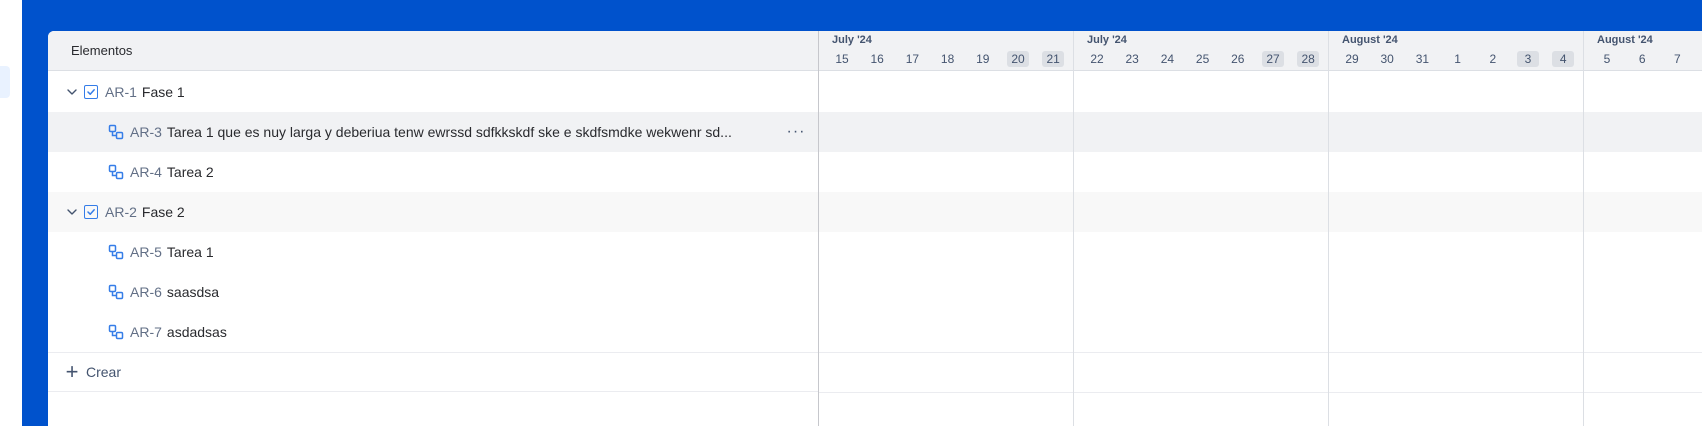 The width and height of the screenshot is (1702, 426). I want to click on day-label: 6, so click(1642, 59).